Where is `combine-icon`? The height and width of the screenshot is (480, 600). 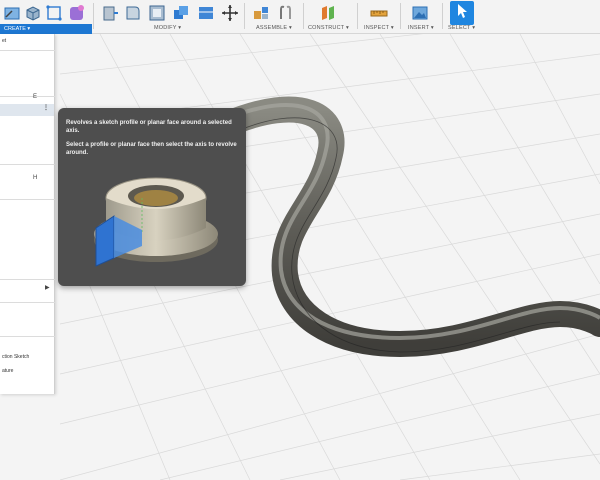
combine-icon is located at coordinates (181, 13).